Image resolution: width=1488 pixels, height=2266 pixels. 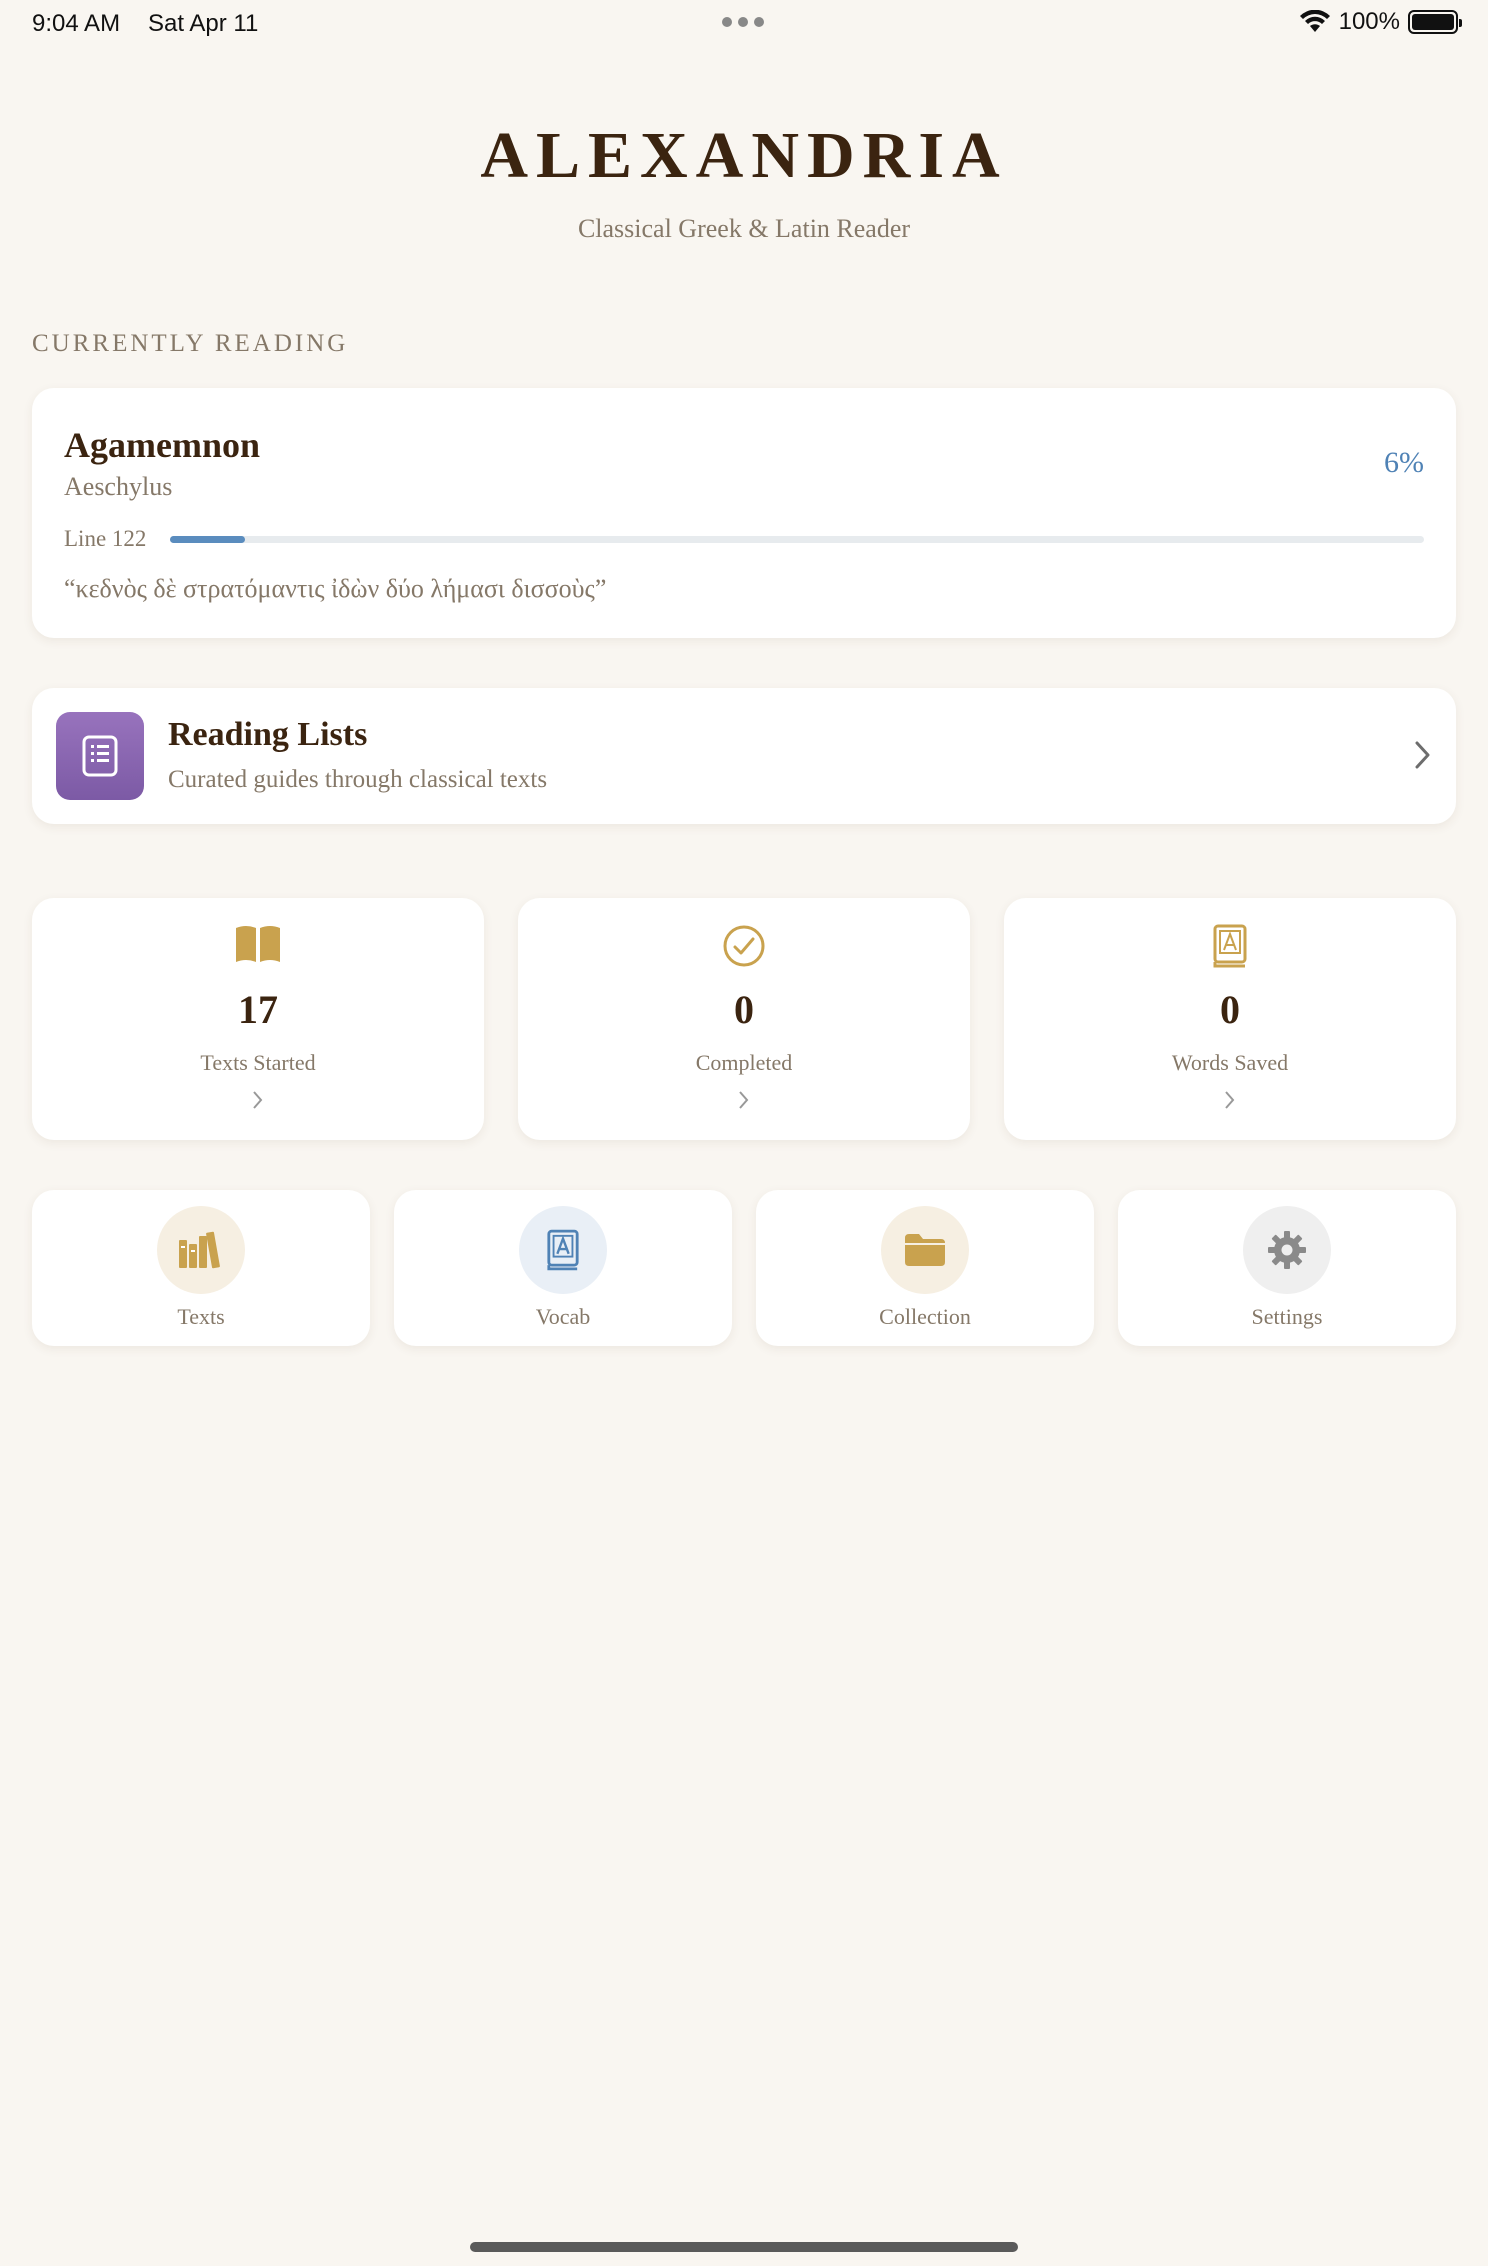 I want to click on status-date: Sat Apr 11, so click(x=203, y=23).